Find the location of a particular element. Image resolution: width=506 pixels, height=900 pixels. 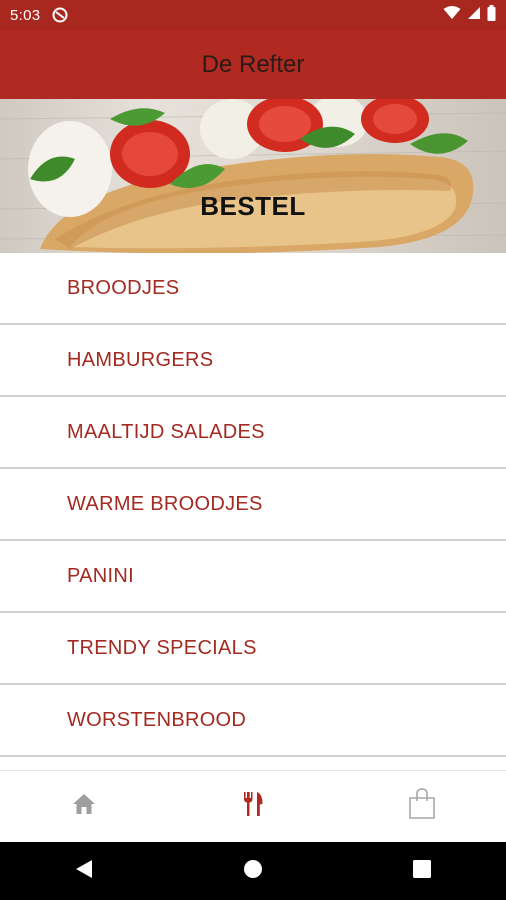

category-item: TRENDY SPECIALS is located at coordinates (253, 649).